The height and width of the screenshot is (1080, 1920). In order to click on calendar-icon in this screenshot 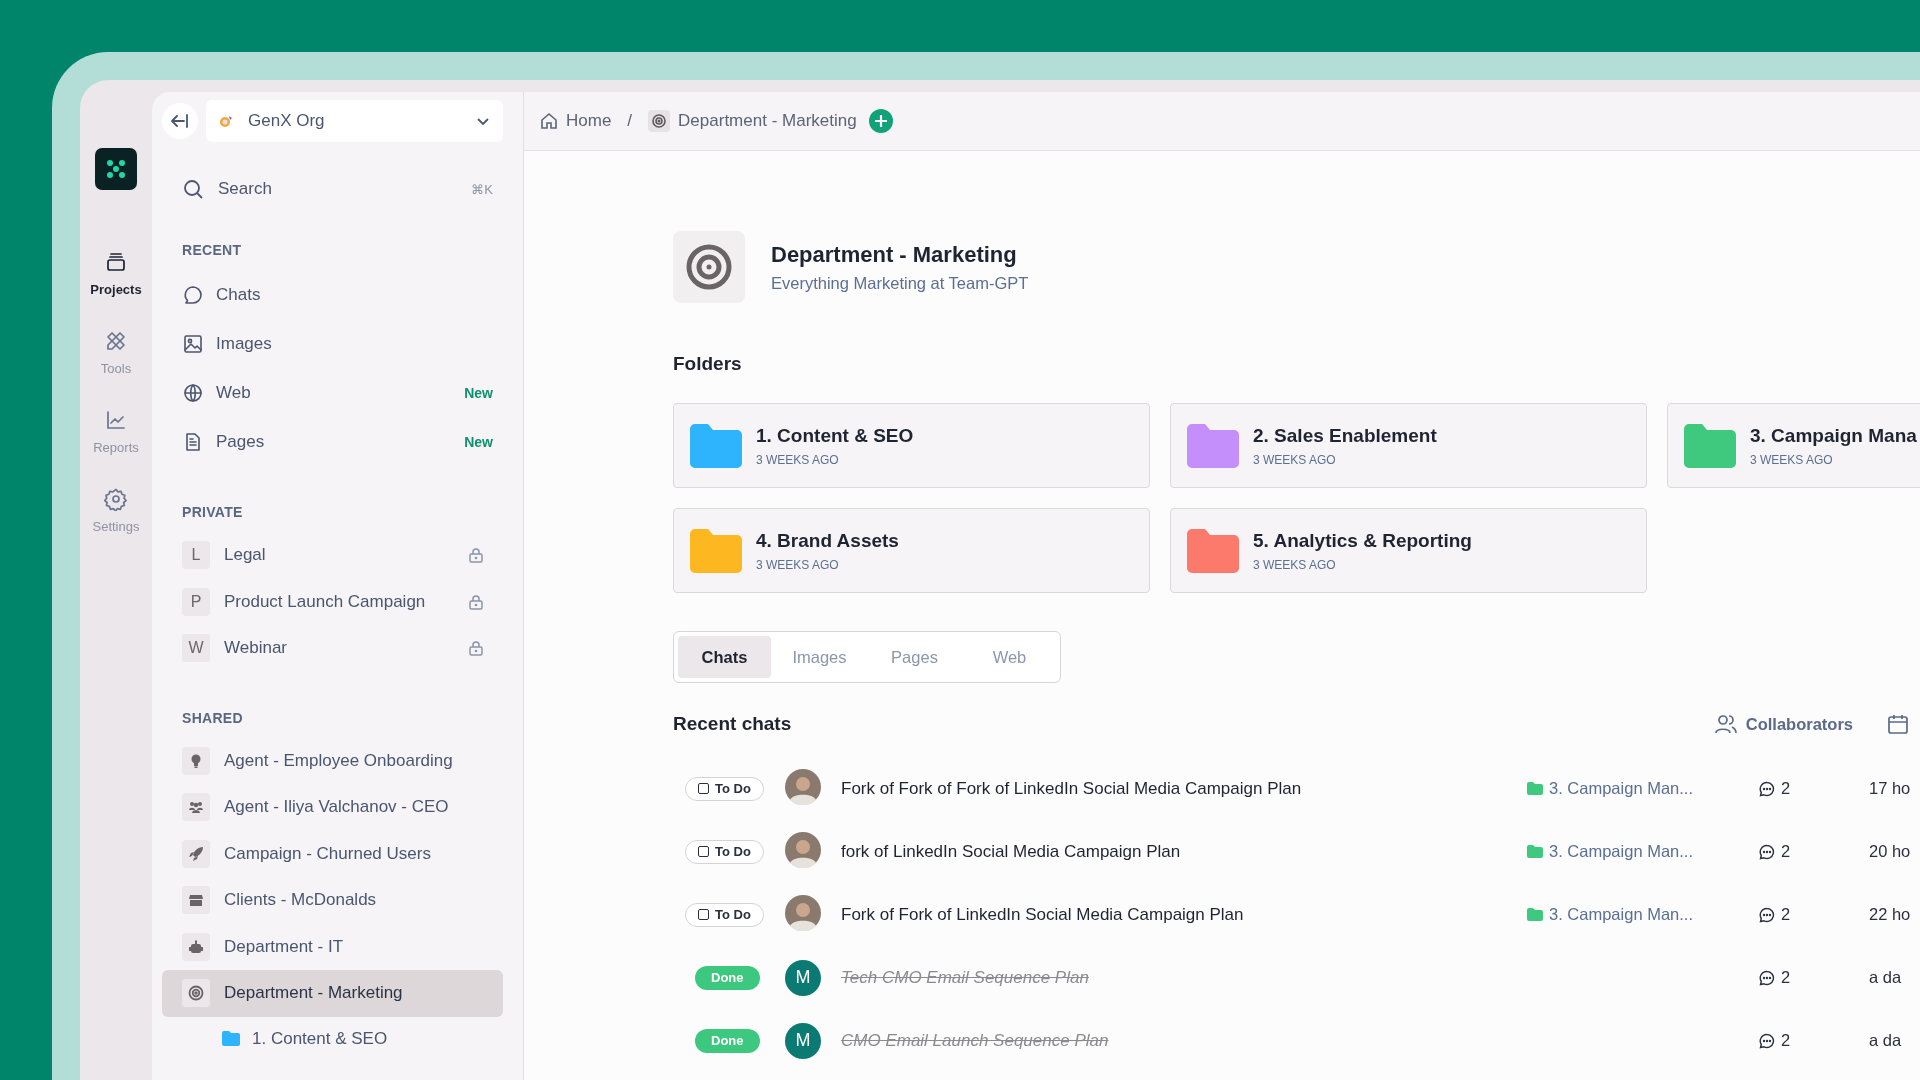, I will do `click(1898, 724)`.